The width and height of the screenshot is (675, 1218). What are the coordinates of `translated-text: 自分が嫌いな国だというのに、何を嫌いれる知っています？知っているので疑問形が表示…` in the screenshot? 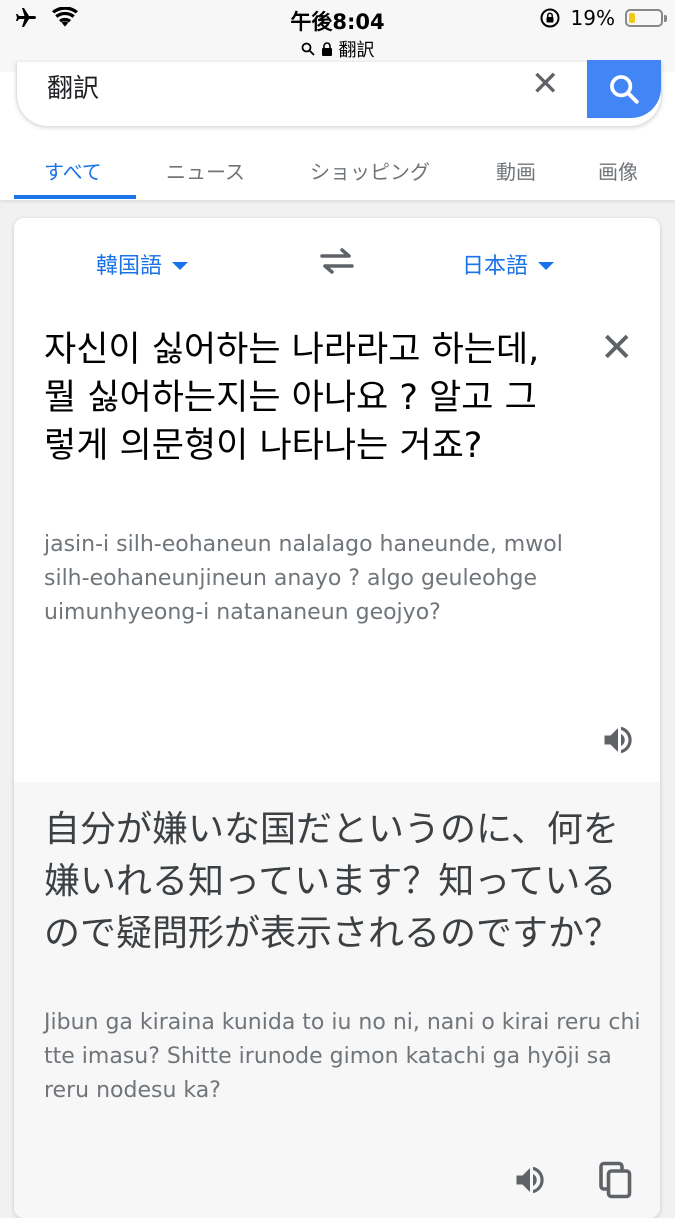 It's located at (332, 881).